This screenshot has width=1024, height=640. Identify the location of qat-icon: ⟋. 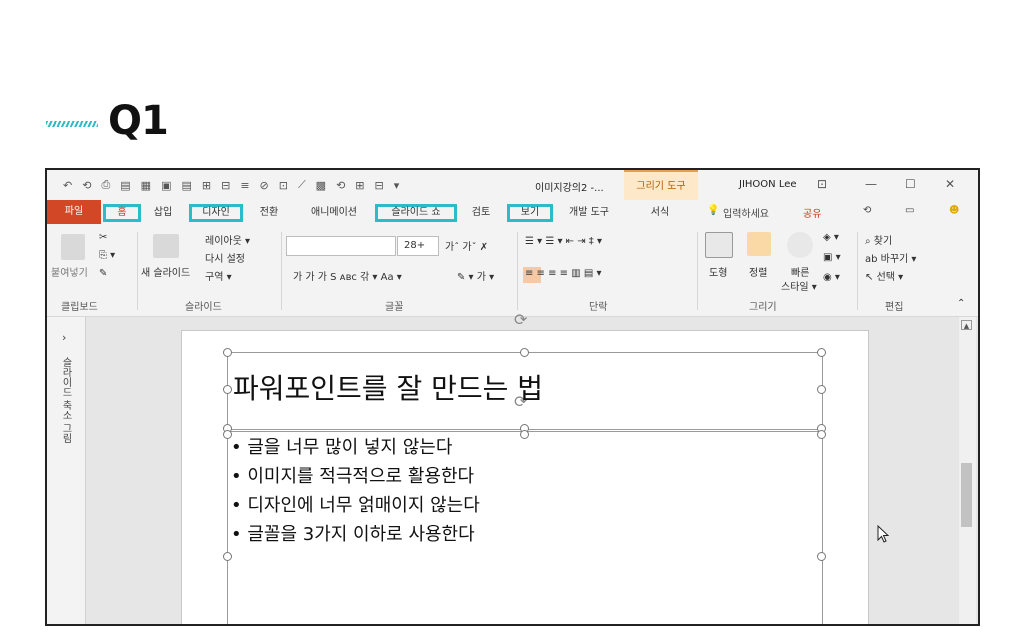
(302, 185).